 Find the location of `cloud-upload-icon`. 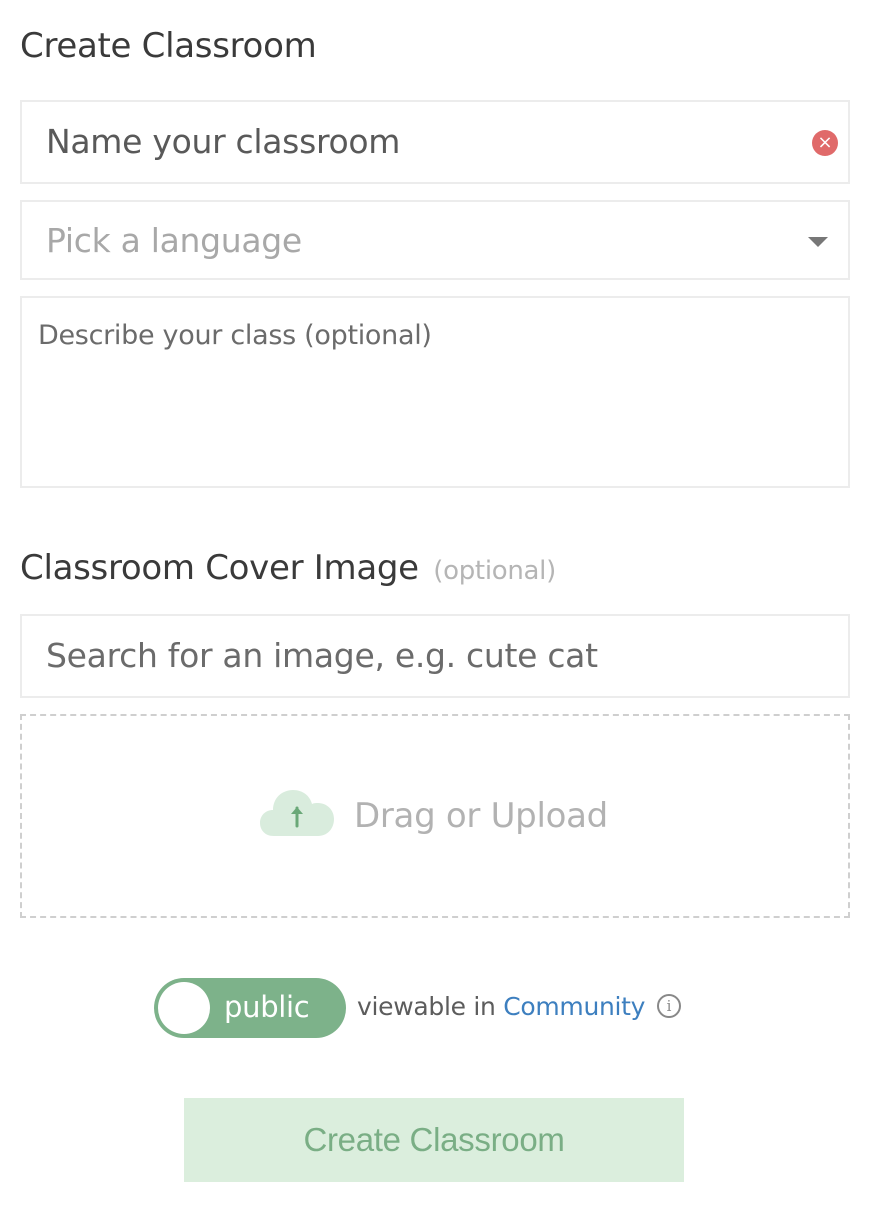

cloud-upload-icon is located at coordinates (297, 813).